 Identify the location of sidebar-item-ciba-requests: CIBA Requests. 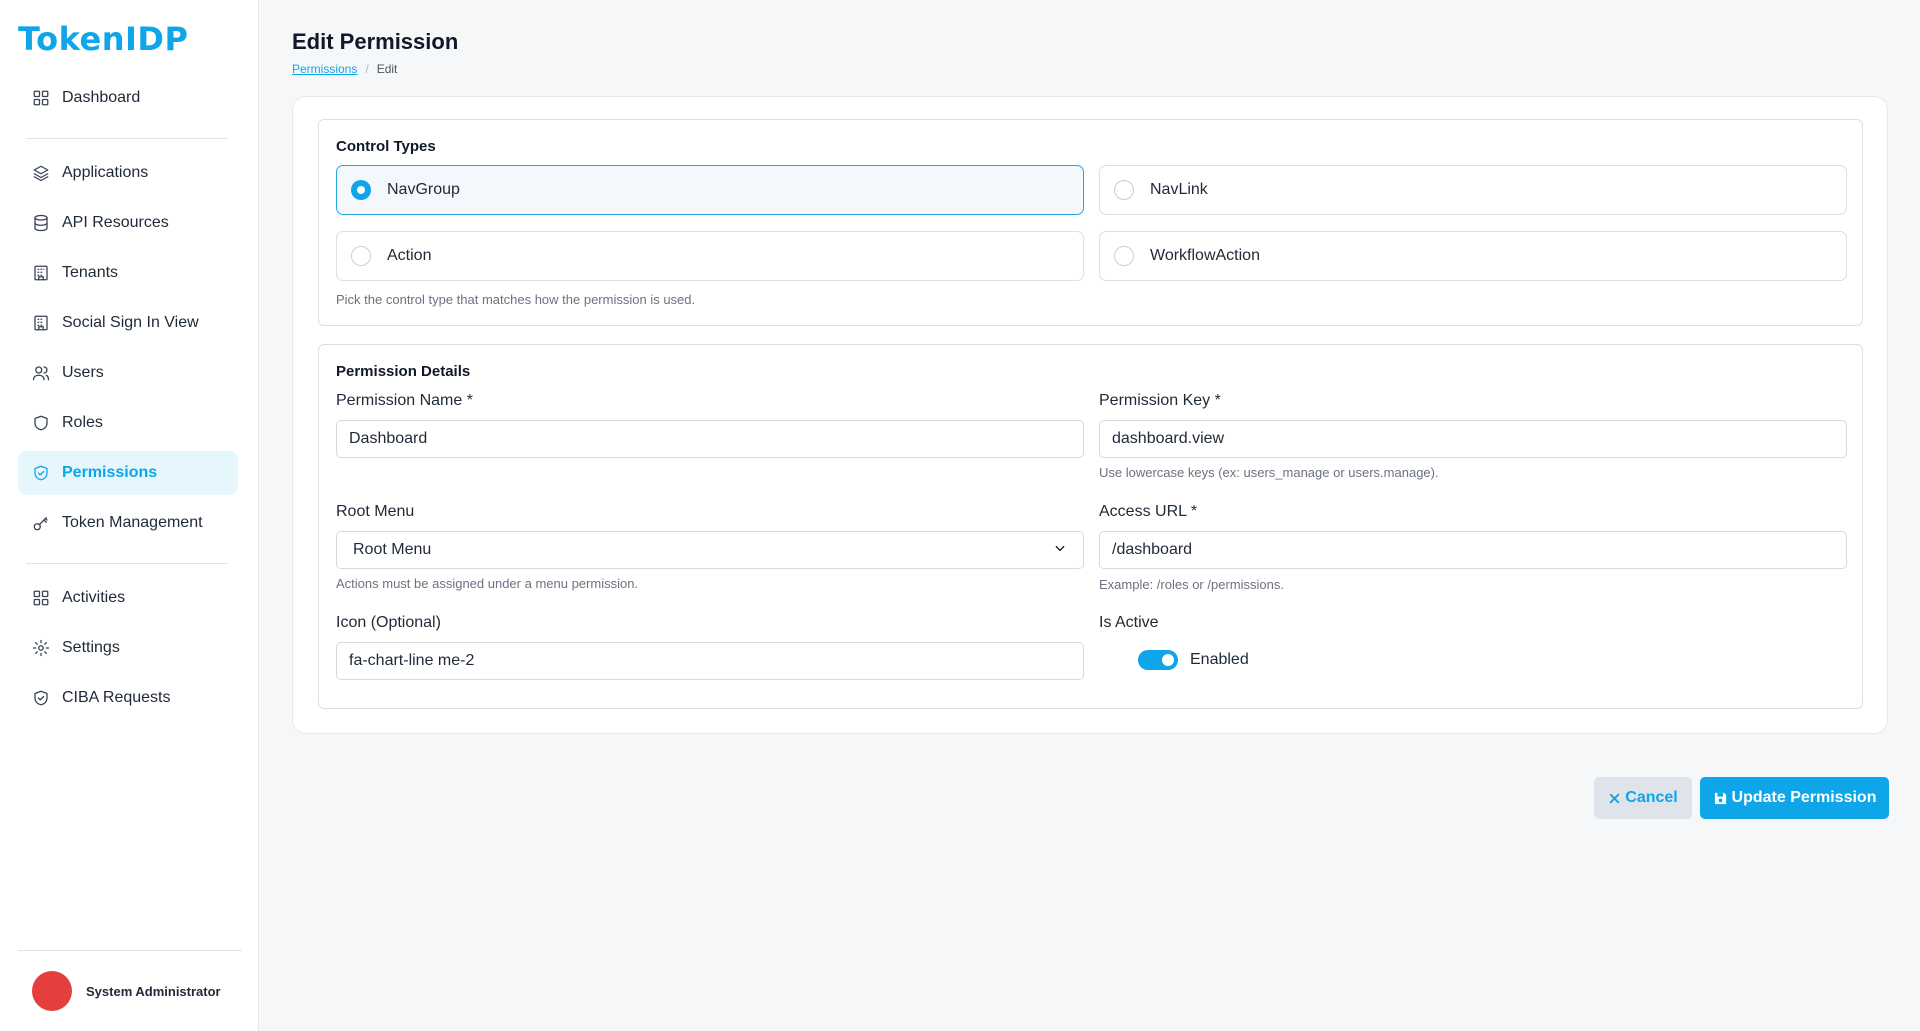
(128, 698).